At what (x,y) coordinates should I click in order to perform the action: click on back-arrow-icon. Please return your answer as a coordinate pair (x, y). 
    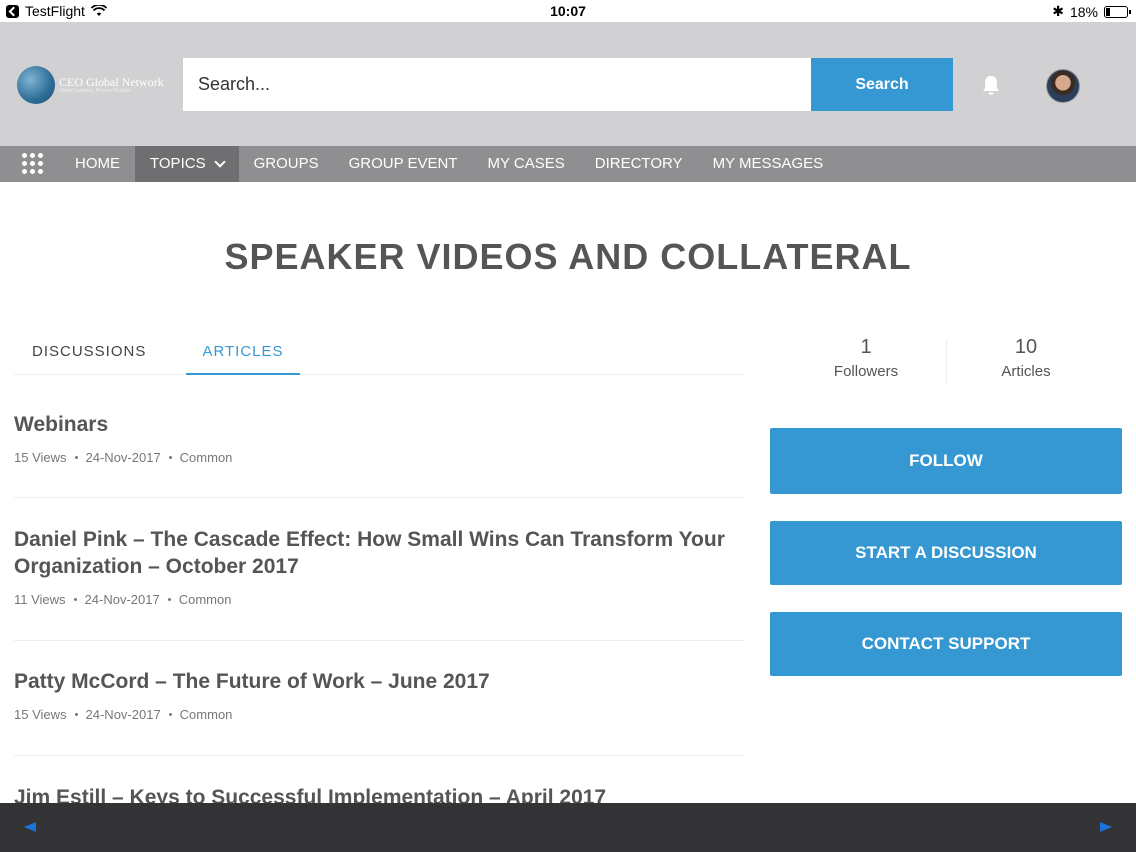
    Looking at the image, I should click on (30, 827).